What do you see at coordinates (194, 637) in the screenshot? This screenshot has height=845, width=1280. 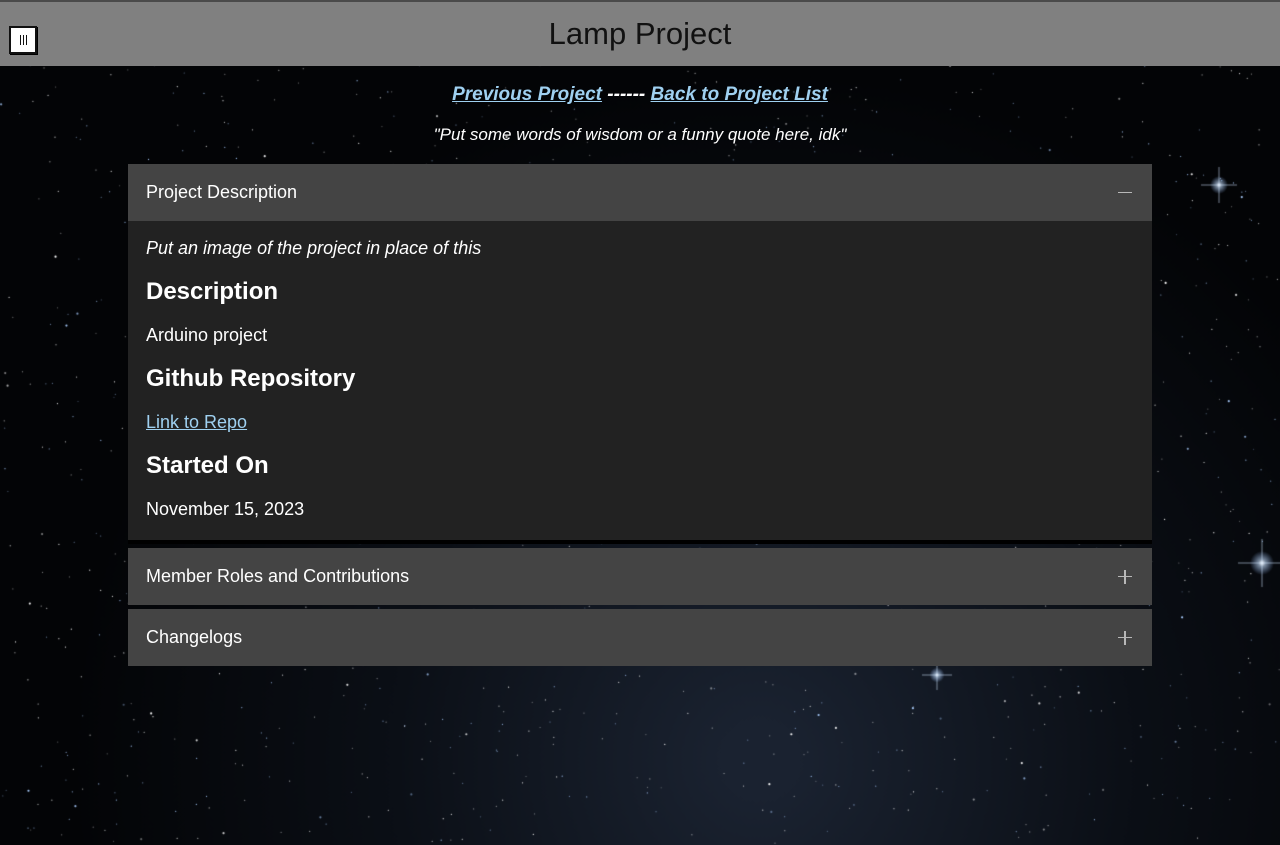 I see `accordion-title: Changelogs` at bounding box center [194, 637].